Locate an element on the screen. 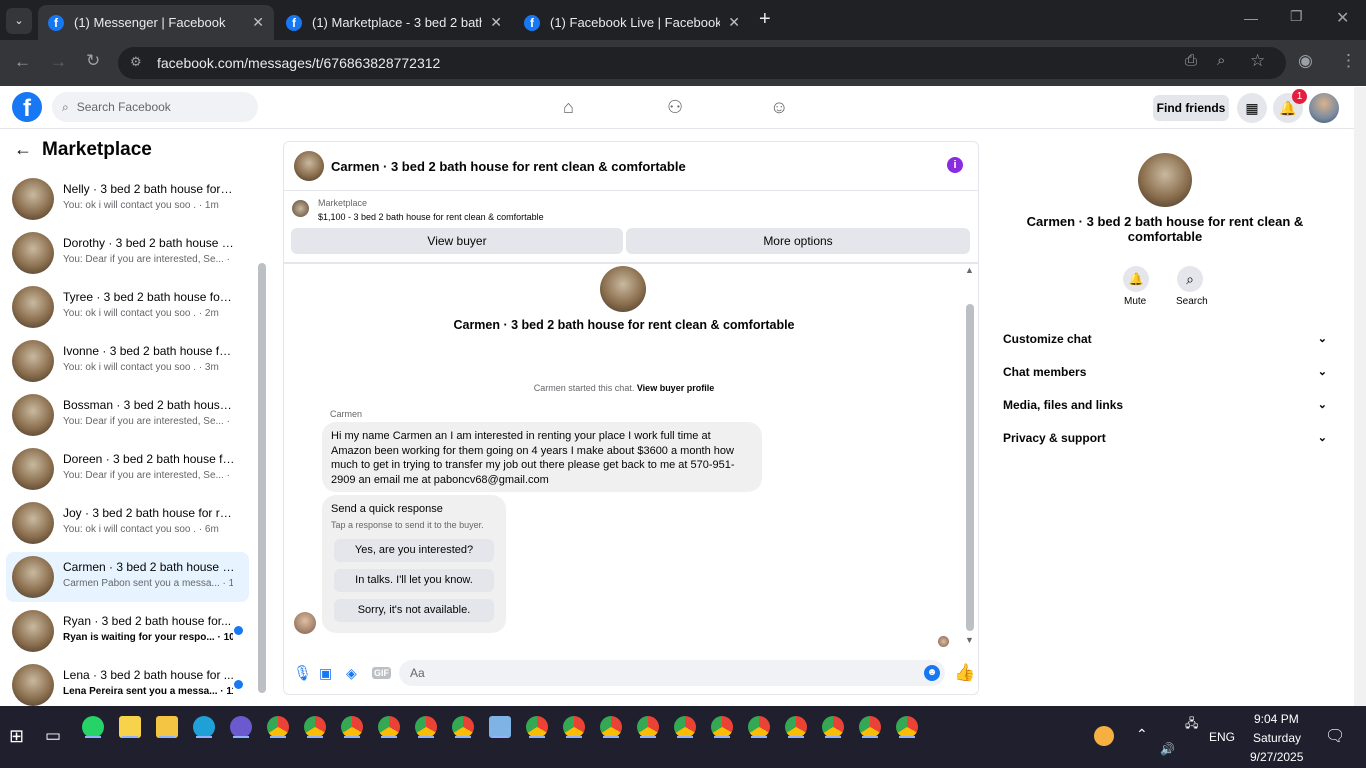 The width and height of the screenshot is (1366, 768). friends-icon: ⚇ is located at coordinates (675, 107).